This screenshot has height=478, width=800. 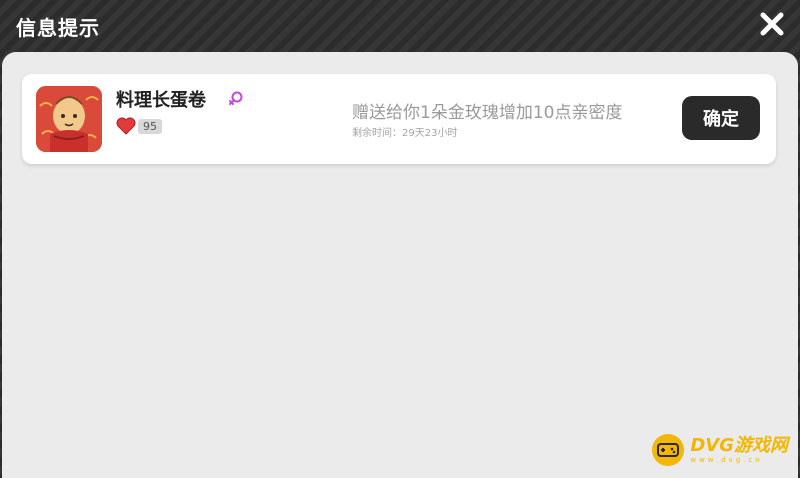 What do you see at coordinates (726, 459) in the screenshot?
I see `watermark-url: www.dvg.cn` at bounding box center [726, 459].